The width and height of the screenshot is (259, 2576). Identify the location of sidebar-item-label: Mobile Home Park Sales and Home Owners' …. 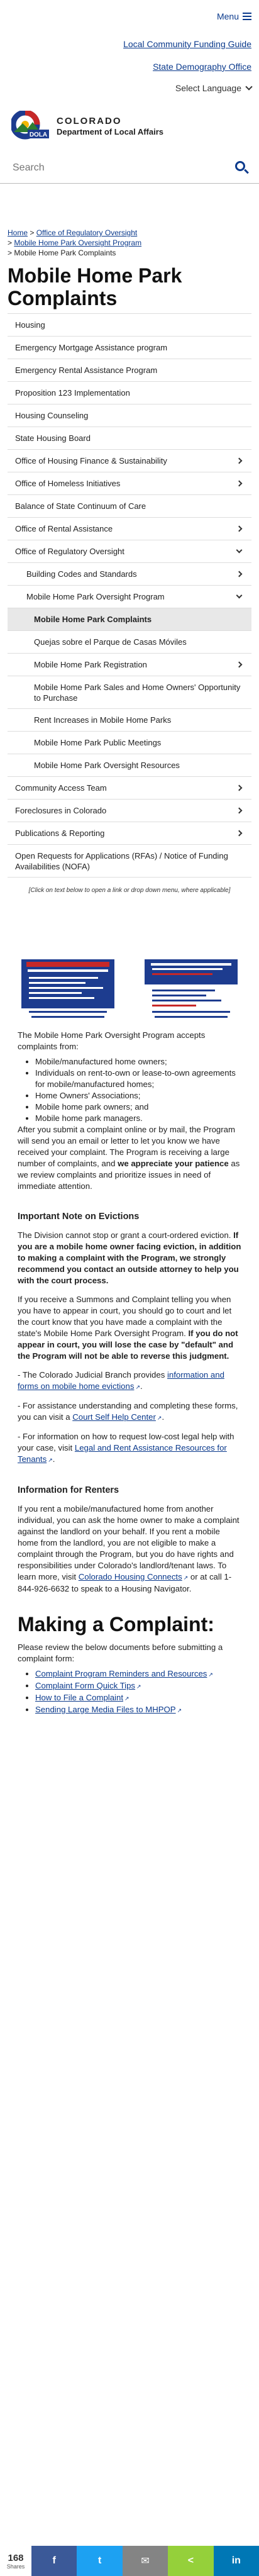
(137, 692).